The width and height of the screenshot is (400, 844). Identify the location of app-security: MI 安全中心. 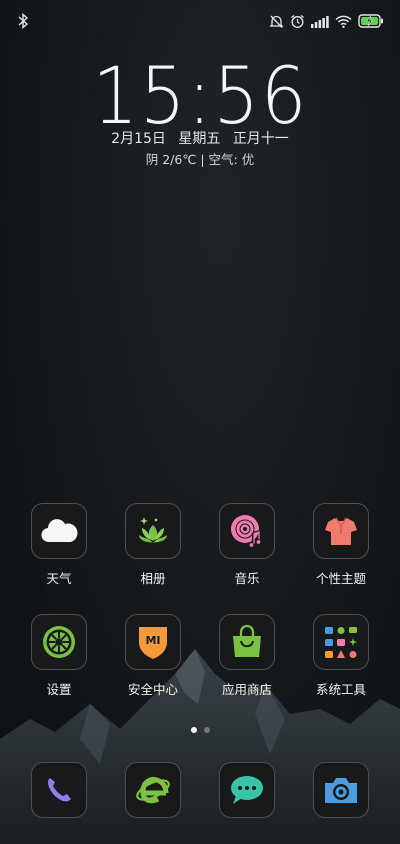
(153, 656).